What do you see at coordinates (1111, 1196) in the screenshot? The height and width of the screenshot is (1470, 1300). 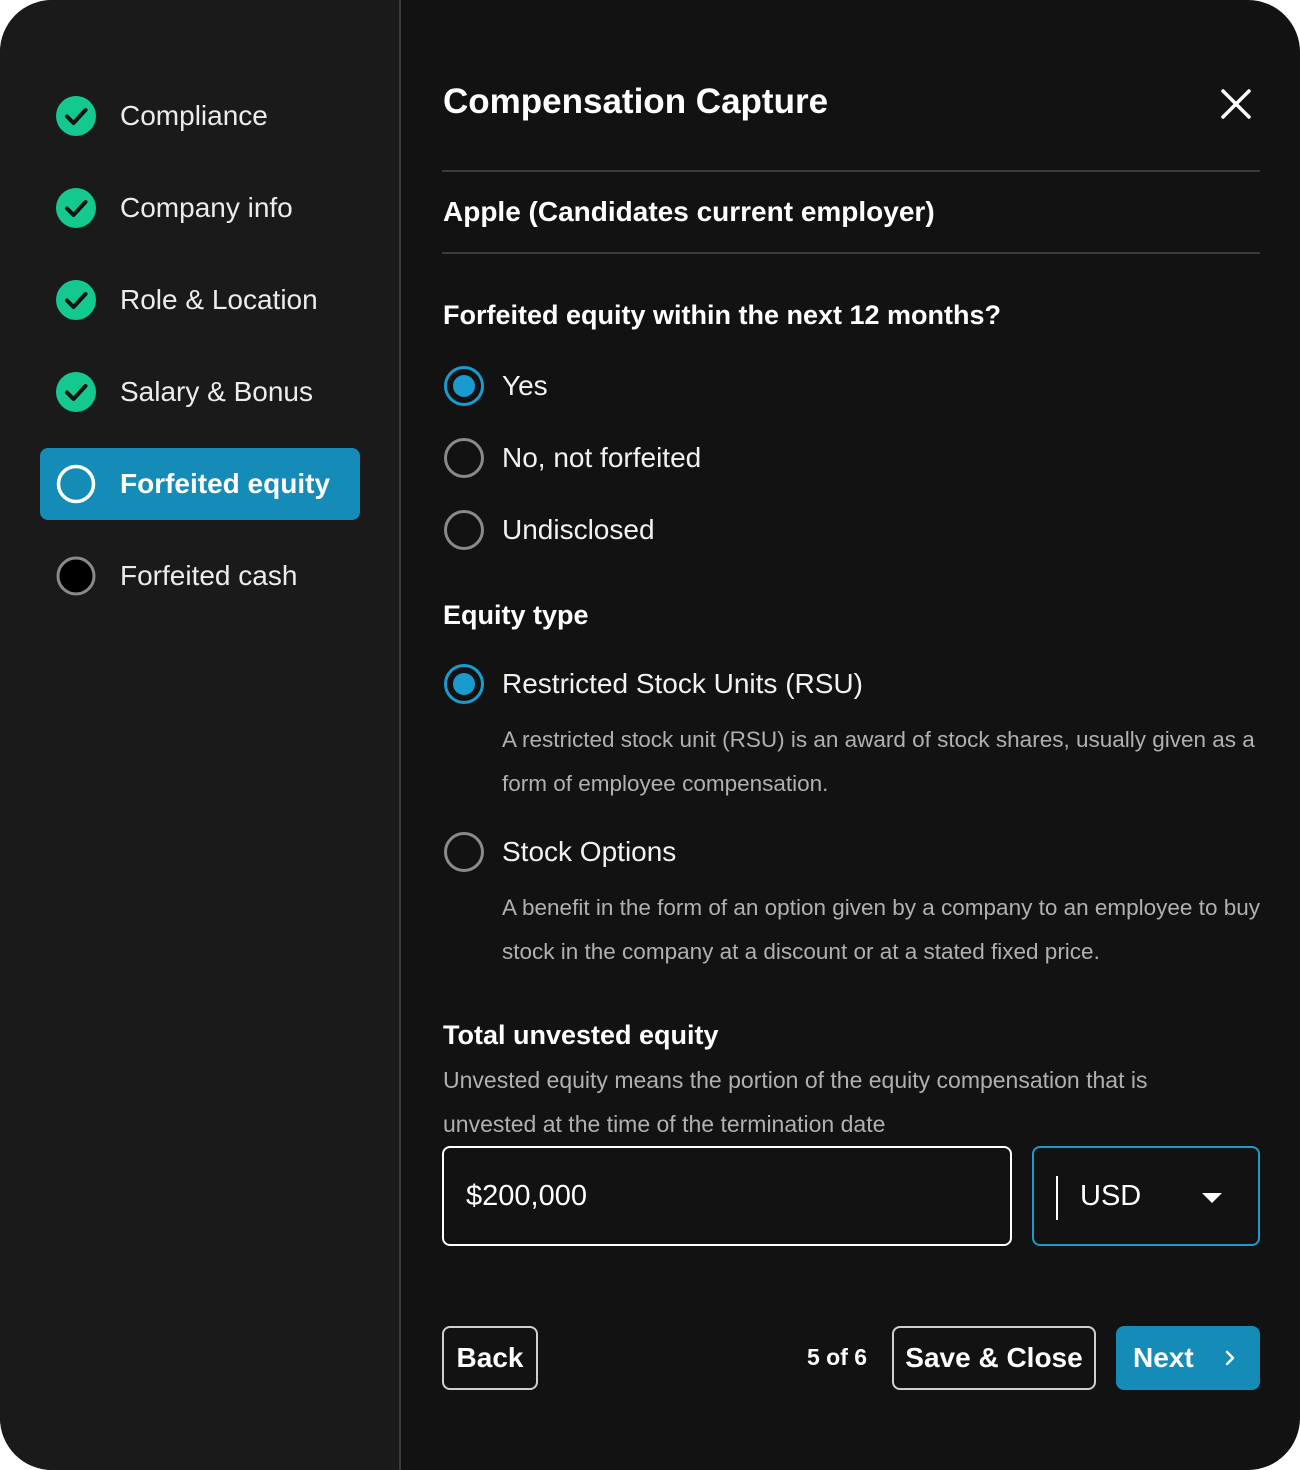 I see `currency-value: USD` at bounding box center [1111, 1196].